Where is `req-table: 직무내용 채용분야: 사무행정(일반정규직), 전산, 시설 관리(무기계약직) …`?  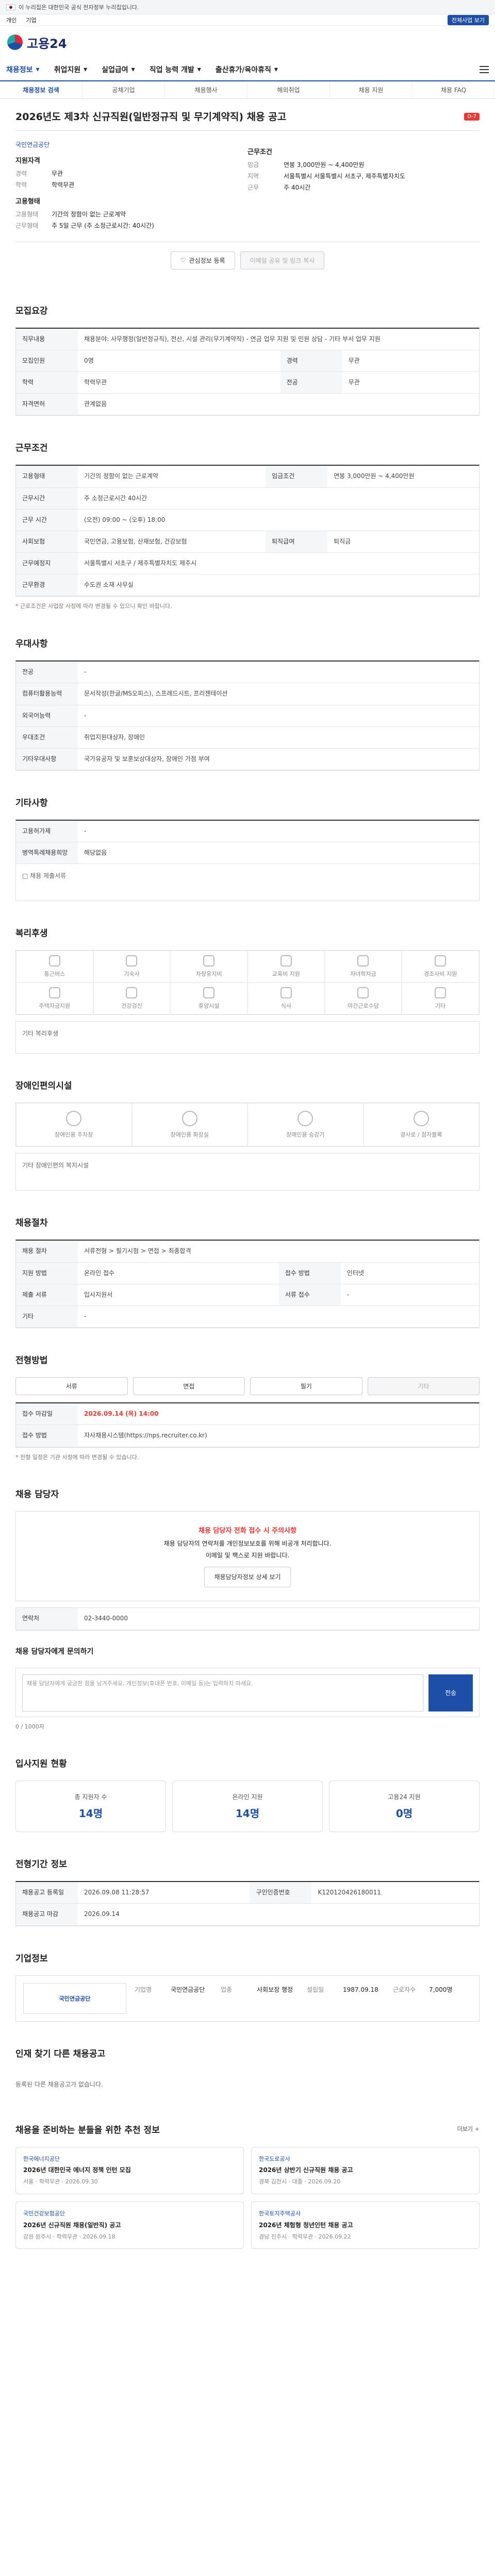
req-table: 직무내용 채용분야: 사무행정(일반정규직), 전산, 시설 관리(무기계약직) … is located at coordinates (247, 371).